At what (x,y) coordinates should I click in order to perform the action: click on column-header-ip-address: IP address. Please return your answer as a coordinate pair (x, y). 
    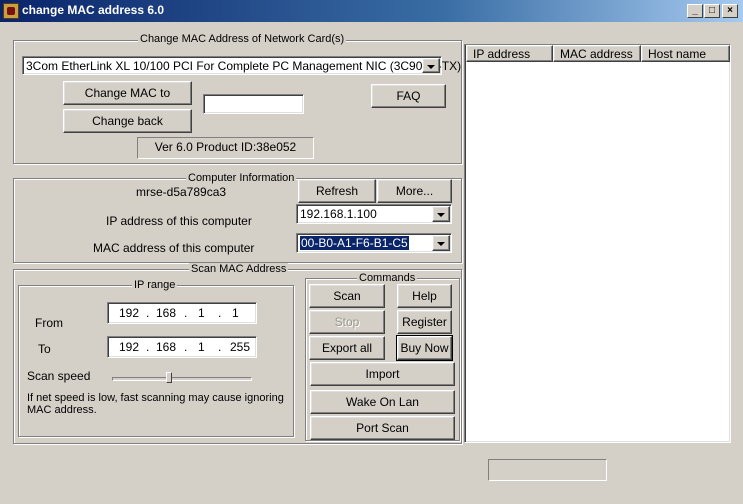
    Looking at the image, I should click on (509, 53).